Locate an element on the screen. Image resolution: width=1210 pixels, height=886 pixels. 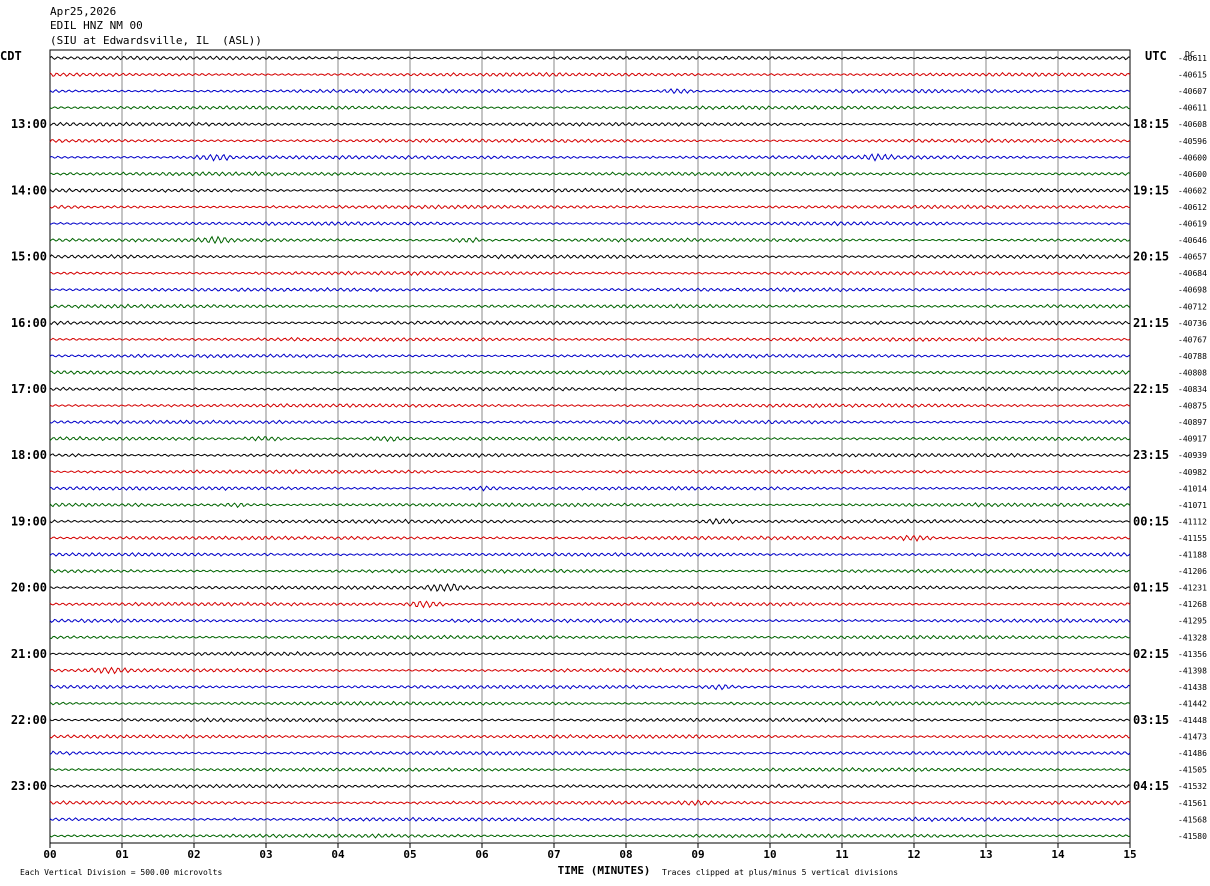
dc-offset-label: -41505 is located at coordinates (1192, 770).